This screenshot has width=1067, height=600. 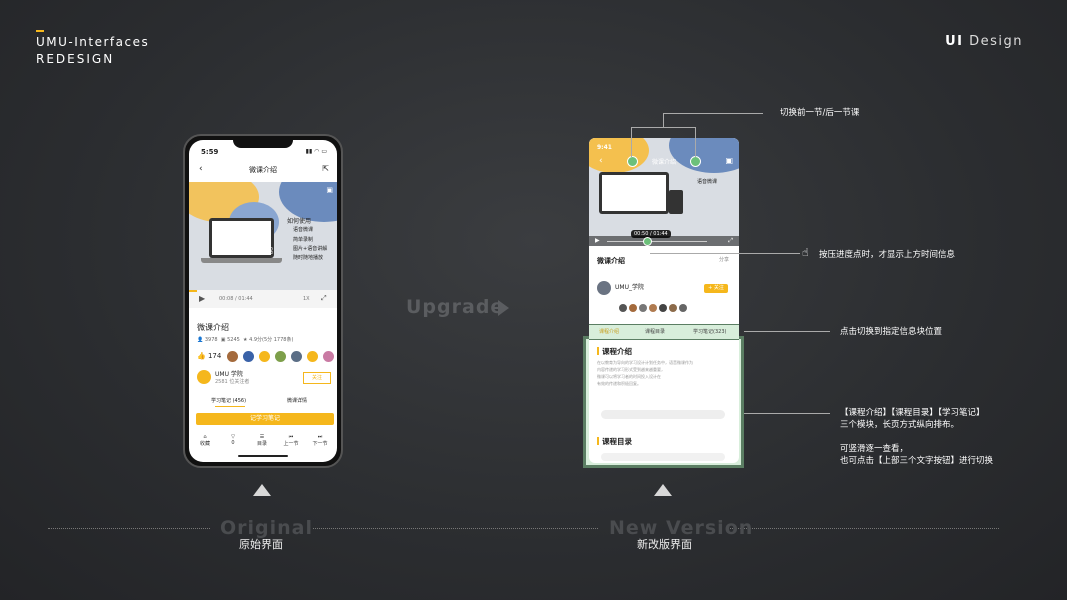 I want to click on upgrade-arrow-icon, so click(x=503, y=308).